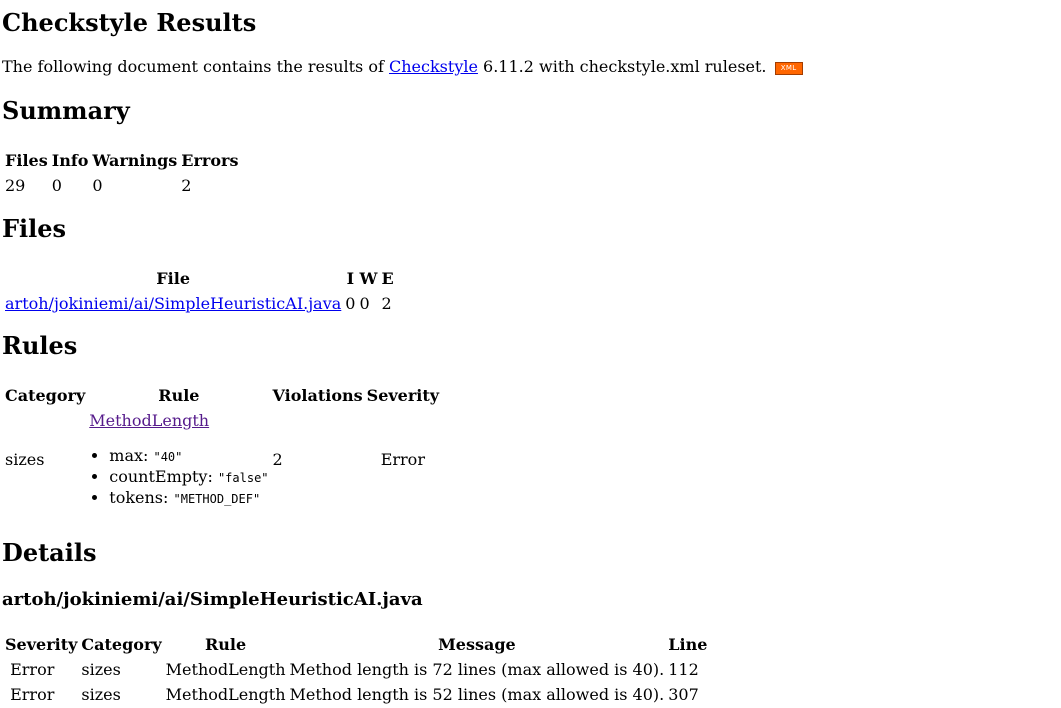  What do you see at coordinates (688, 644) in the screenshot?
I see `details-header-line: Line` at bounding box center [688, 644].